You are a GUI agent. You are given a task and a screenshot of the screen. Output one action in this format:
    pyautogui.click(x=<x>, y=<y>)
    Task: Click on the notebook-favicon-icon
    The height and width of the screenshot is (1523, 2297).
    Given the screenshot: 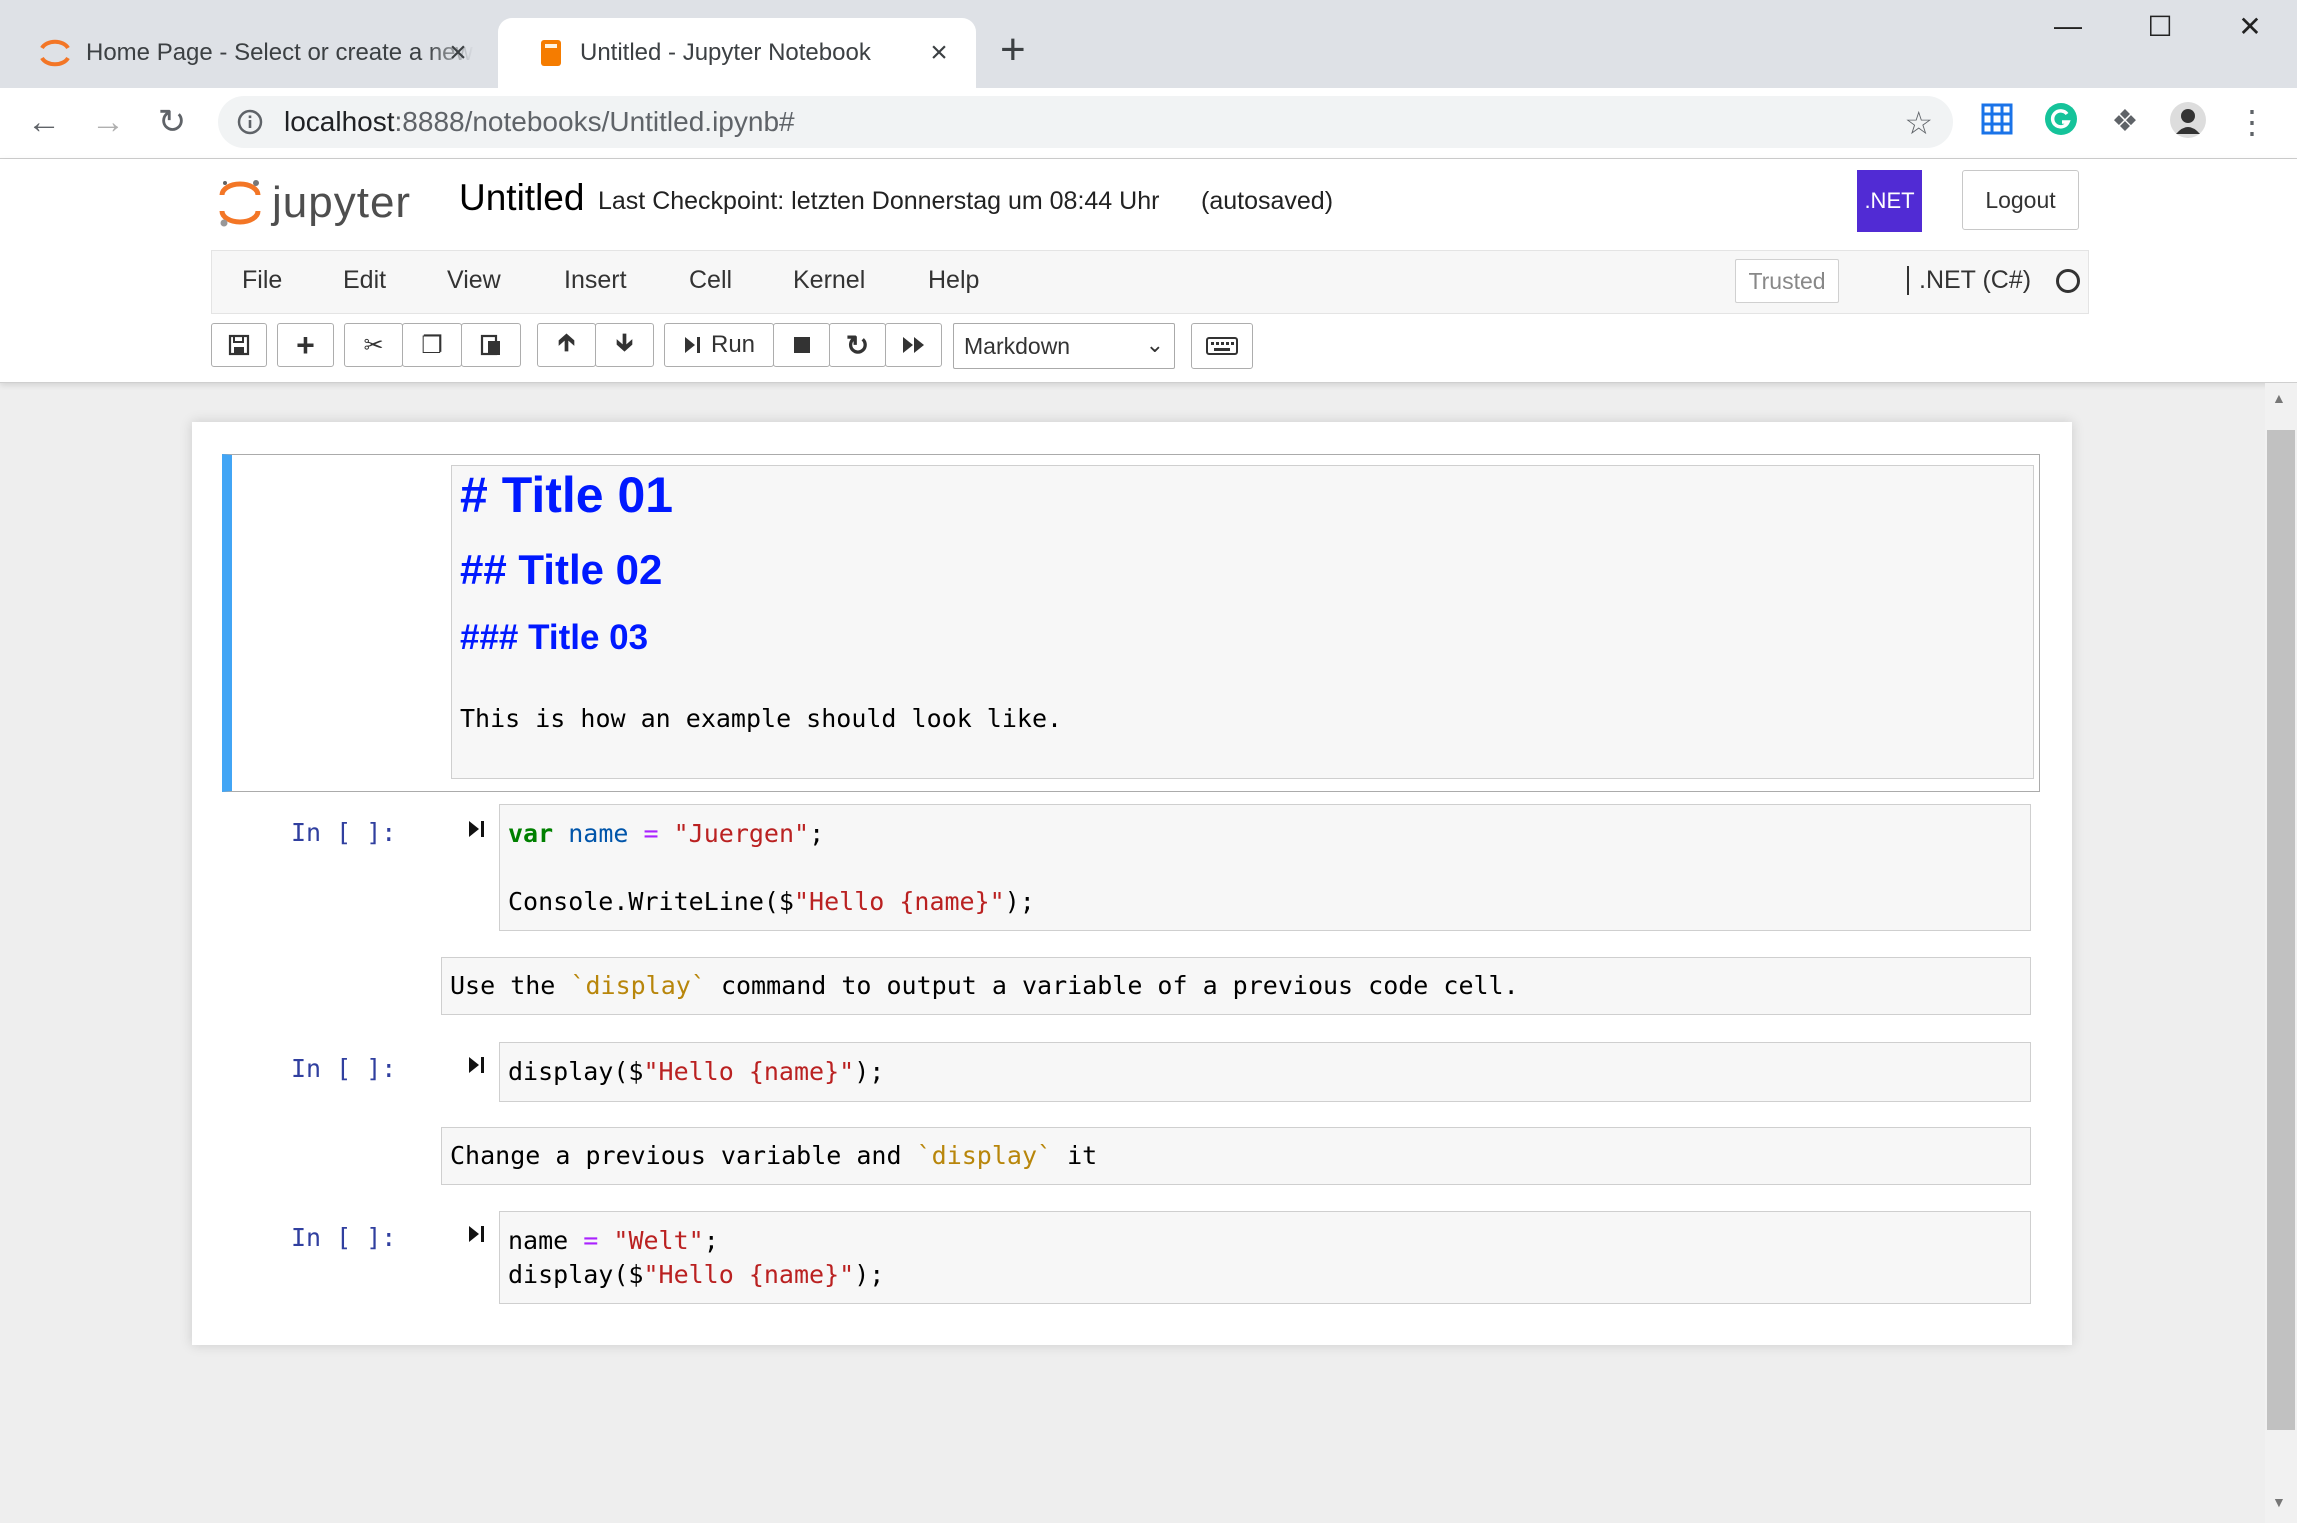 What is the action you would take?
    pyautogui.click(x=551, y=53)
    